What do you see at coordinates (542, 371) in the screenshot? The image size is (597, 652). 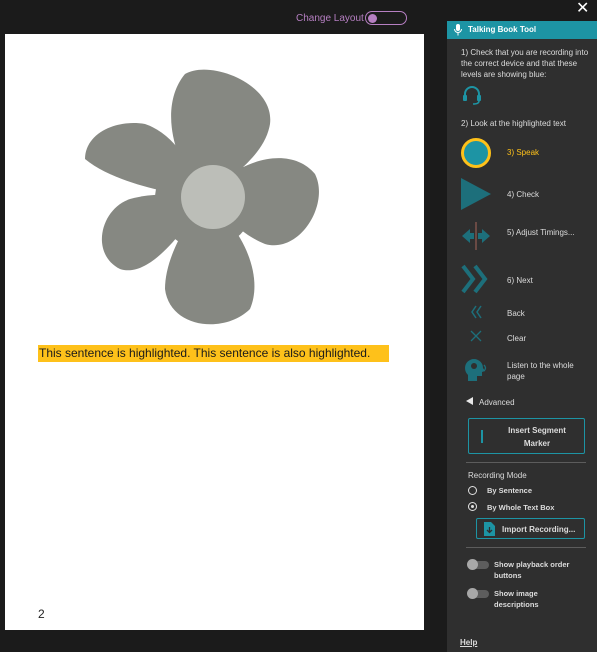 I see `listen-label: Listen to the whole page` at bounding box center [542, 371].